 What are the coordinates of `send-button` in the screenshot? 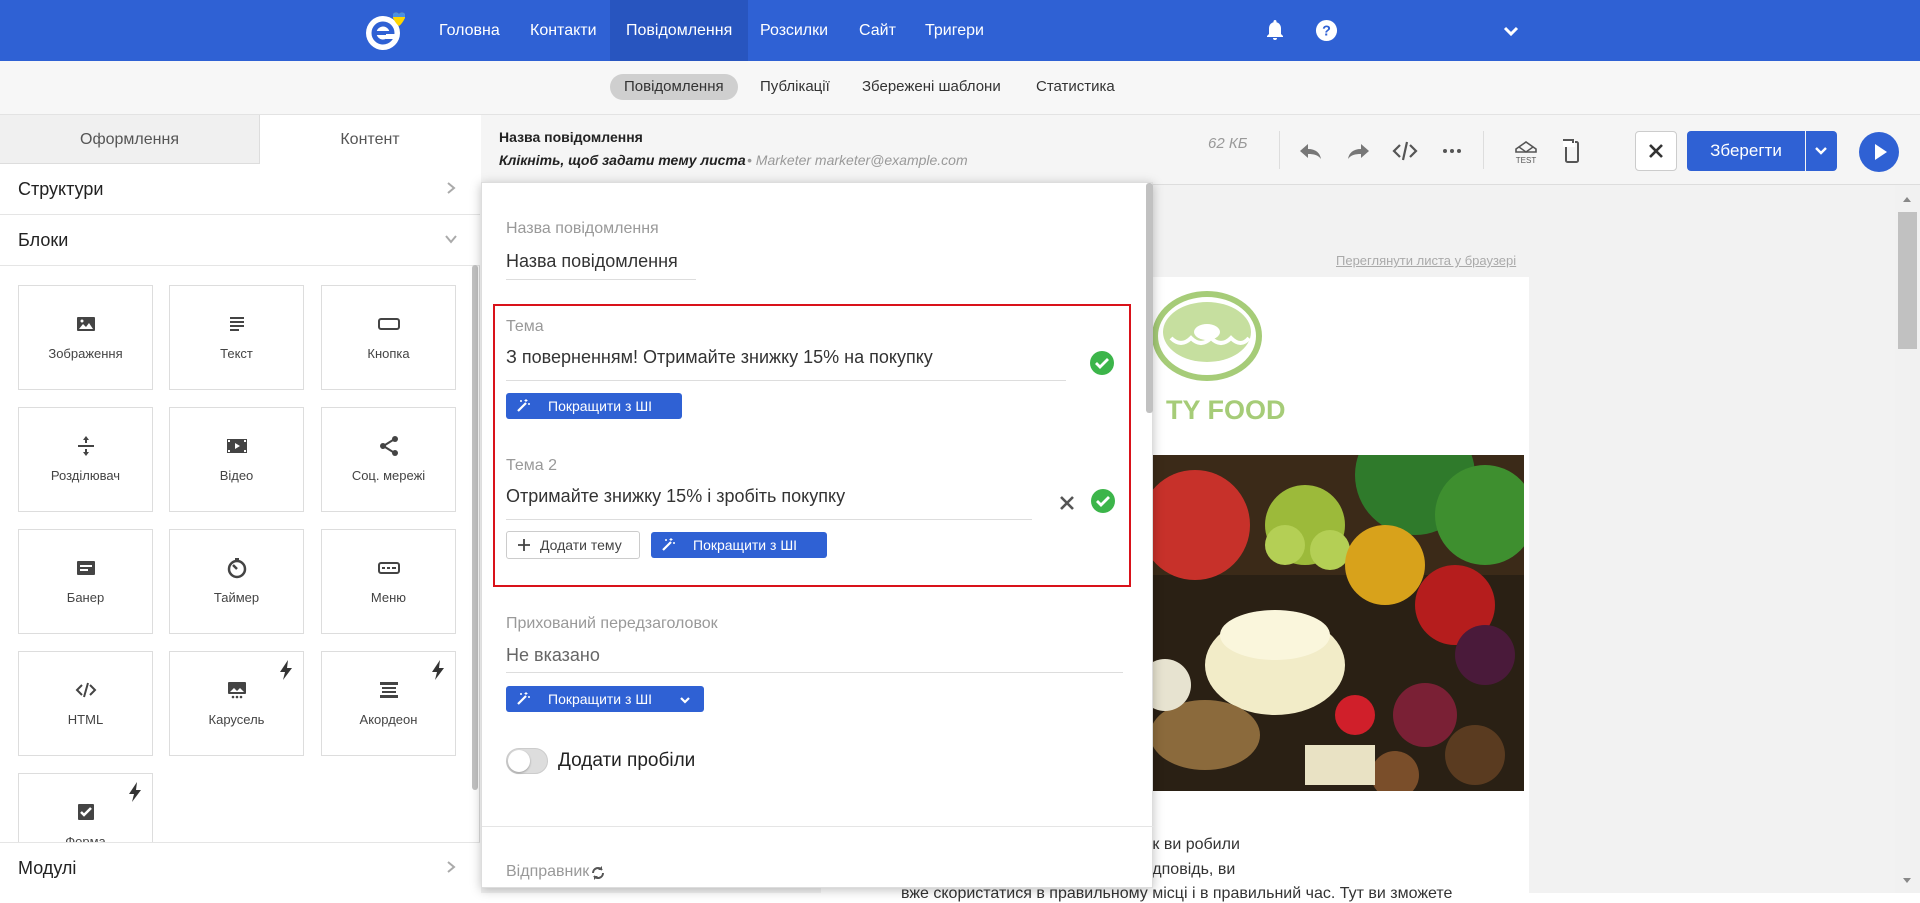 It's located at (1879, 152).